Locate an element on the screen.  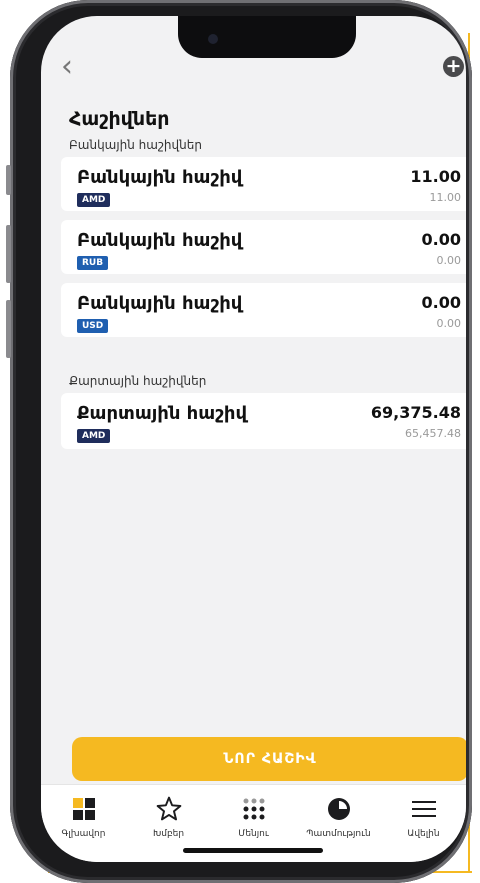
camera-icon is located at coordinates (213, 39).